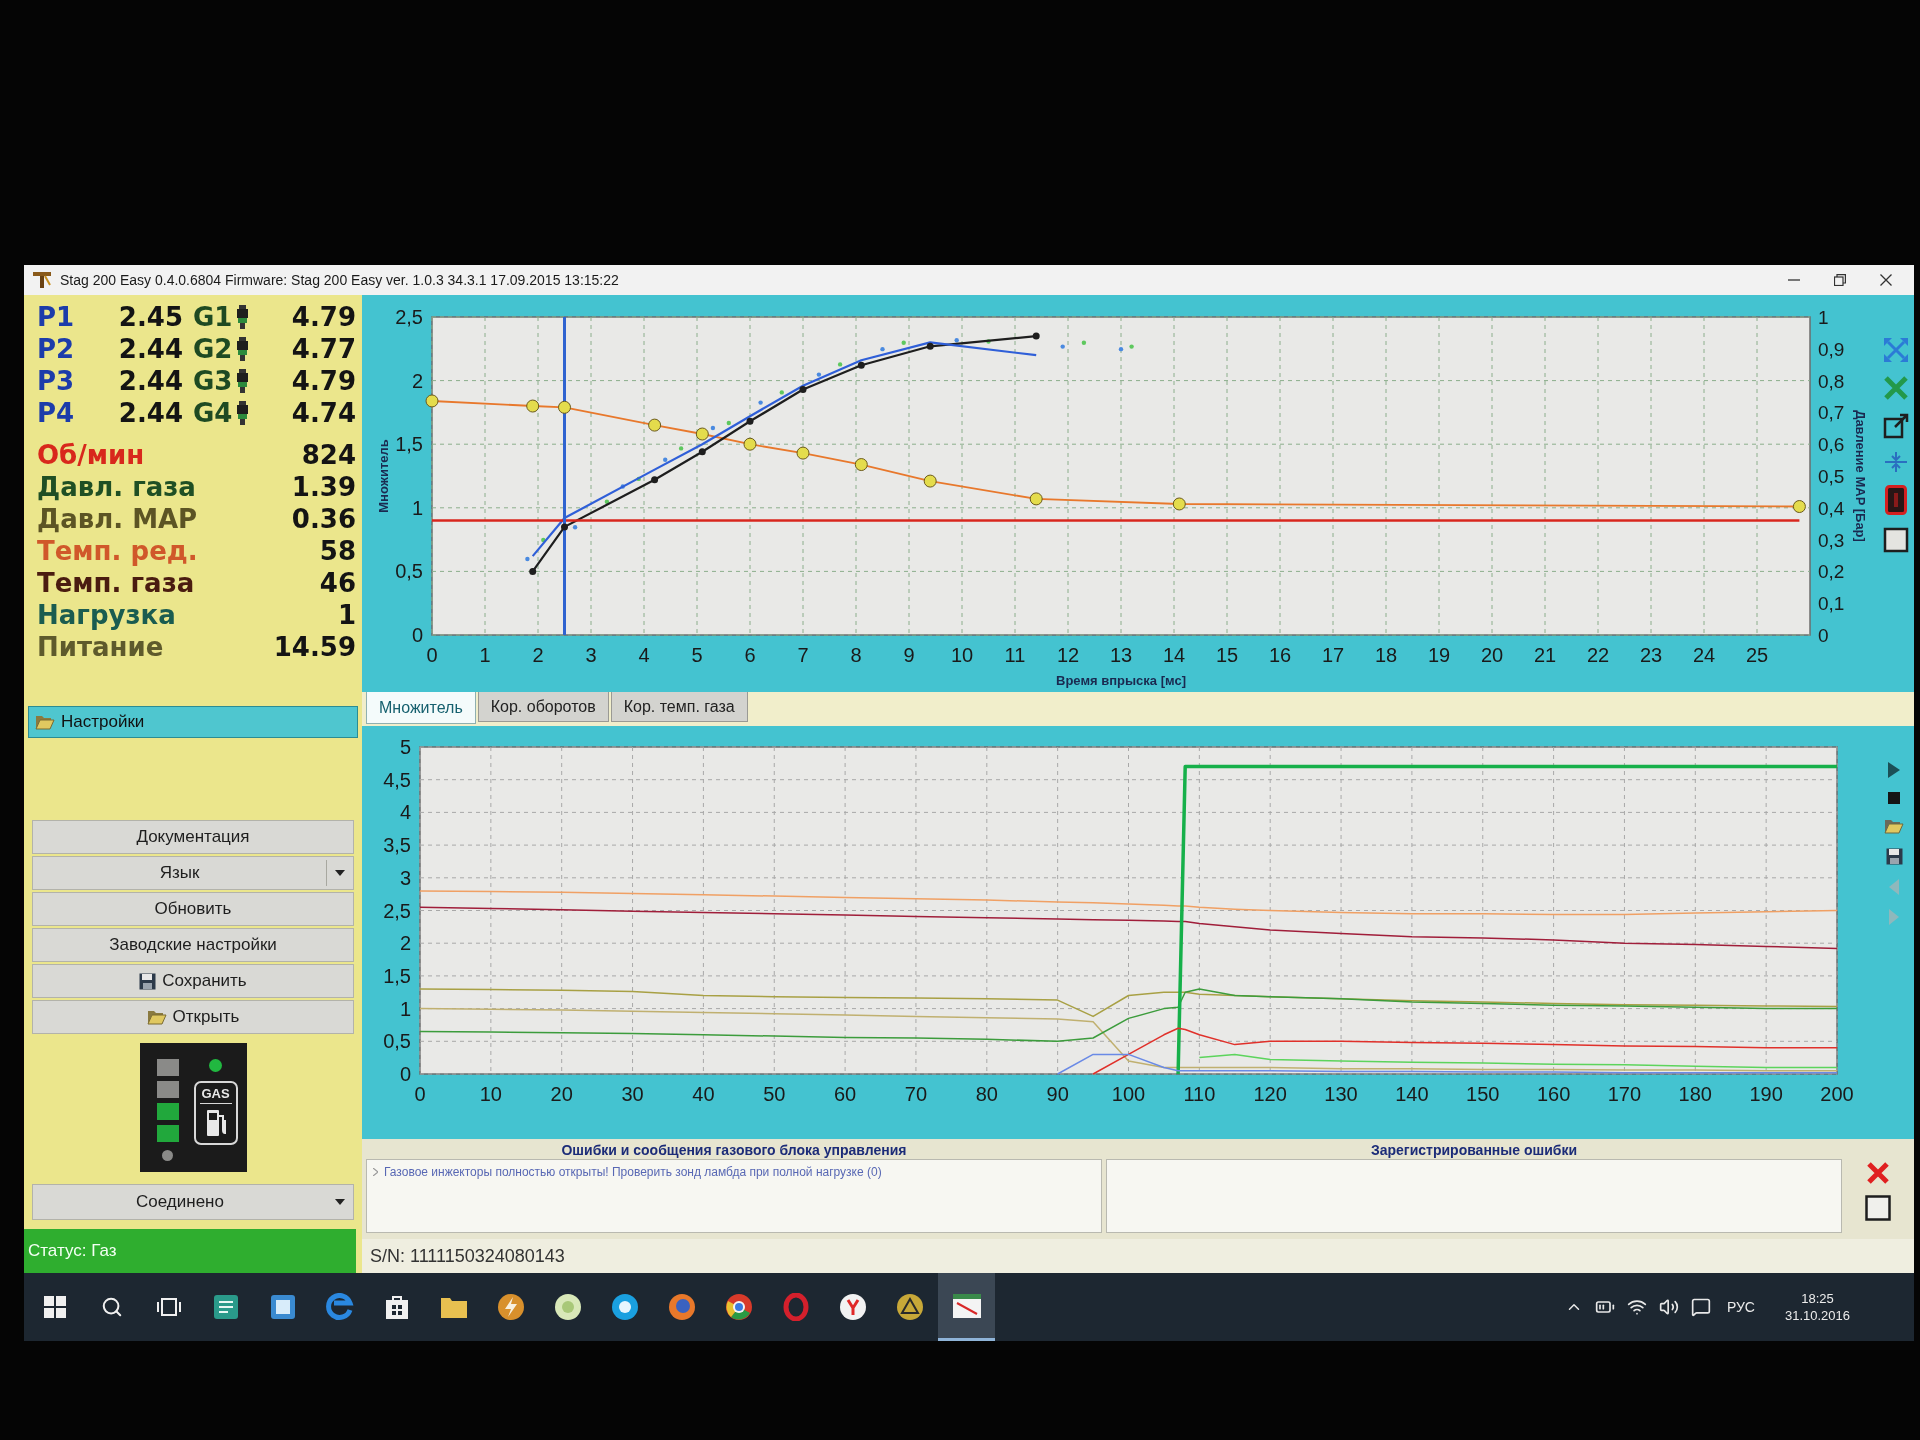  What do you see at coordinates (1015, 655) in the screenshot?
I see `axis-tick-label: 11` at bounding box center [1015, 655].